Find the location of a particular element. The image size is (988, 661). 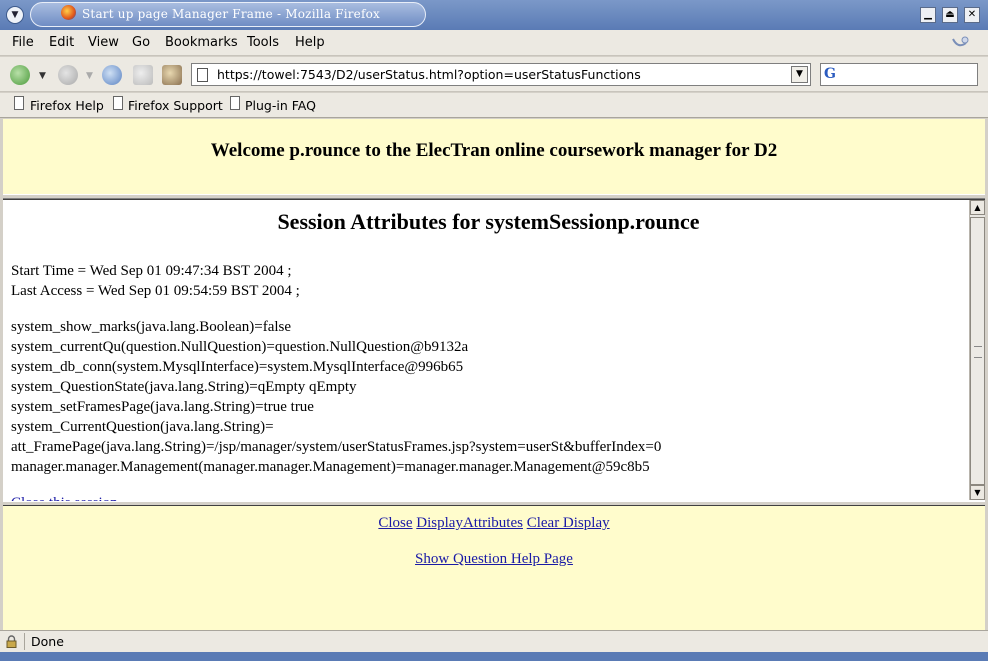

bookmarks-toolbar: Firefox Help Firefox Support Plug-in FAQ is located at coordinates (494, 105).